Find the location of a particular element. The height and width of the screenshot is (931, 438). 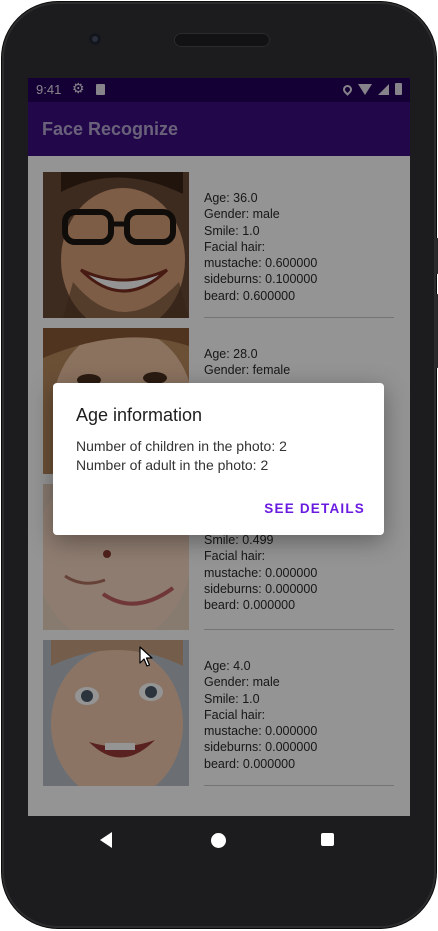

recents-icon is located at coordinates (327, 839).